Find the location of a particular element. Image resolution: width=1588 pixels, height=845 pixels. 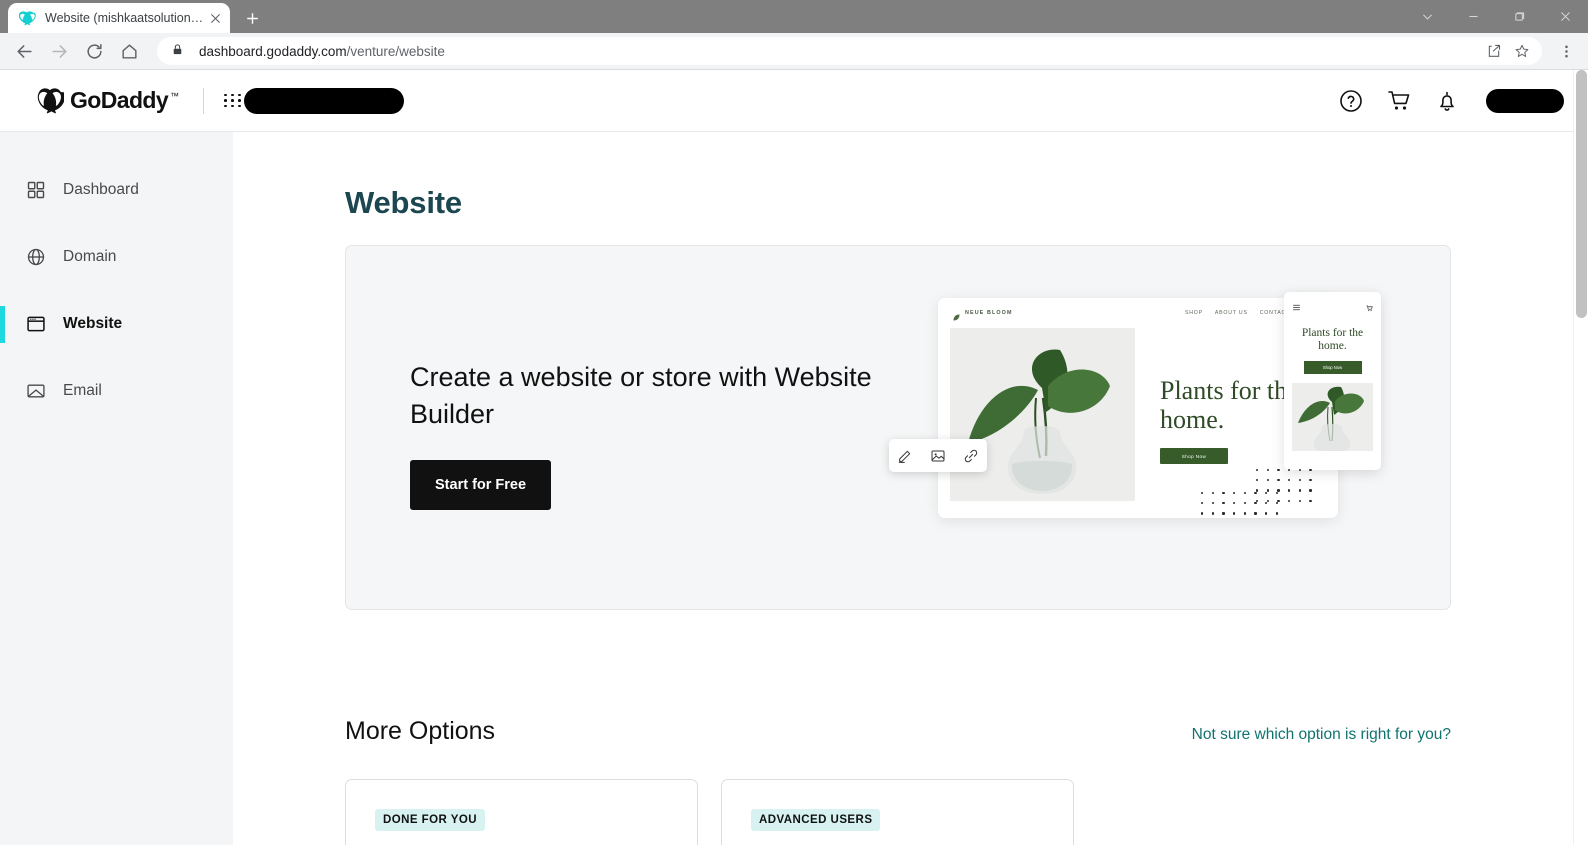

image-icon is located at coordinates (938, 456).